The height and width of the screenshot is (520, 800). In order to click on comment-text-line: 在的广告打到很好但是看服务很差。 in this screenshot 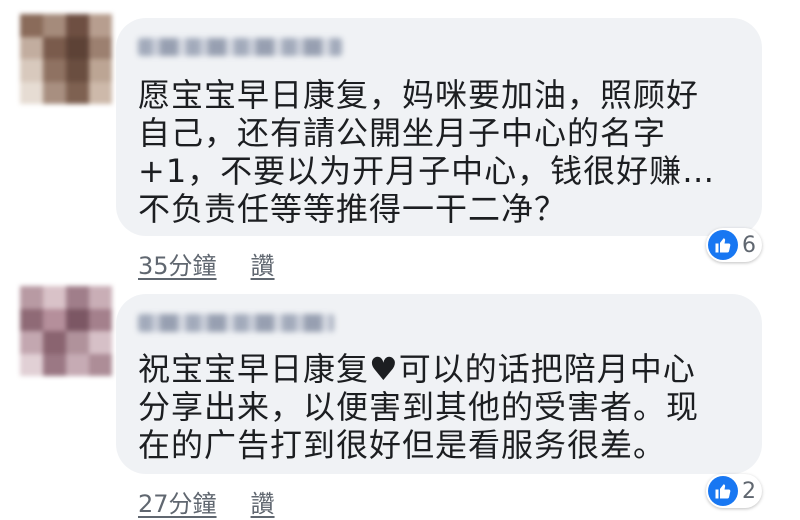, I will do `click(402, 445)`.